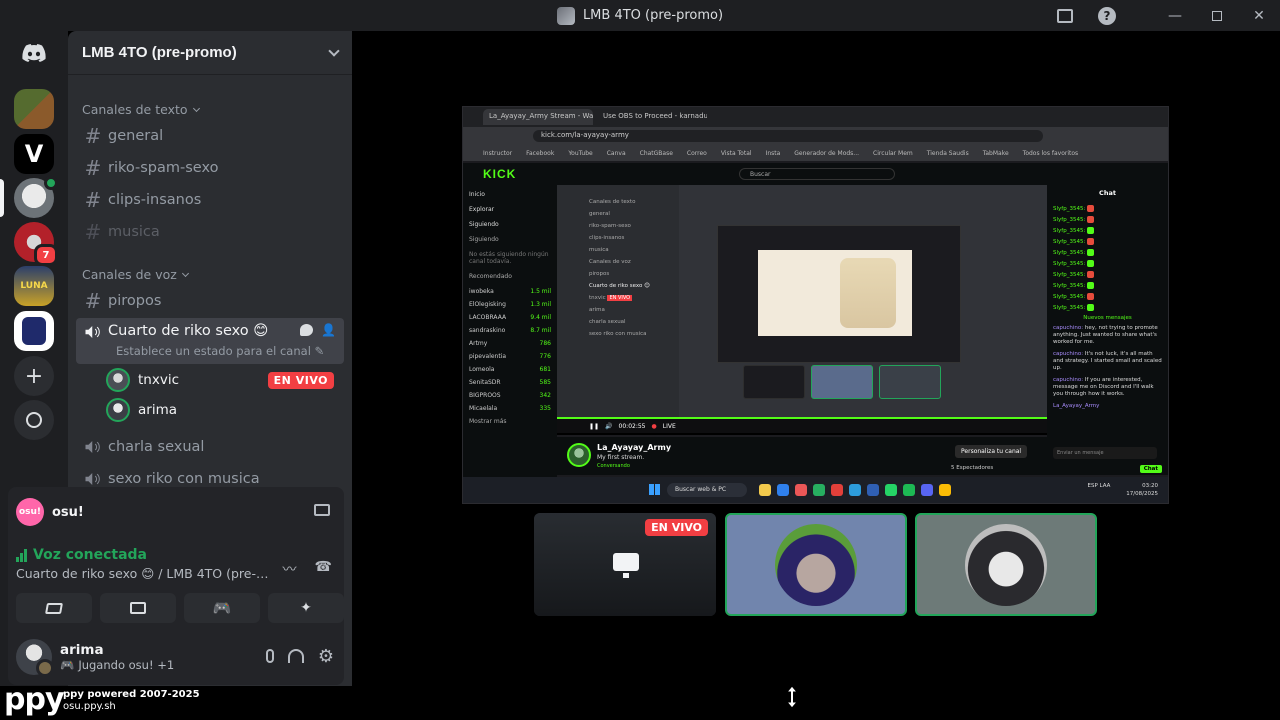 This screenshot has width=1280, height=720. Describe the element at coordinates (995, 153) in the screenshot. I see `bookmark: TabMake` at that location.